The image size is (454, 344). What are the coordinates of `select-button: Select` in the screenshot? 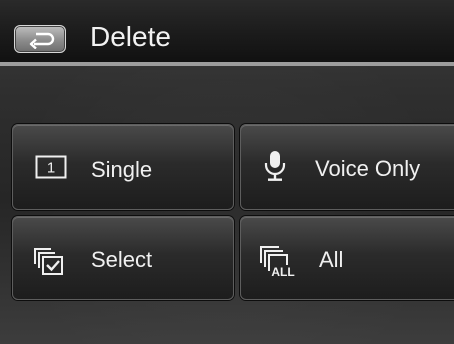 It's located at (123, 258).